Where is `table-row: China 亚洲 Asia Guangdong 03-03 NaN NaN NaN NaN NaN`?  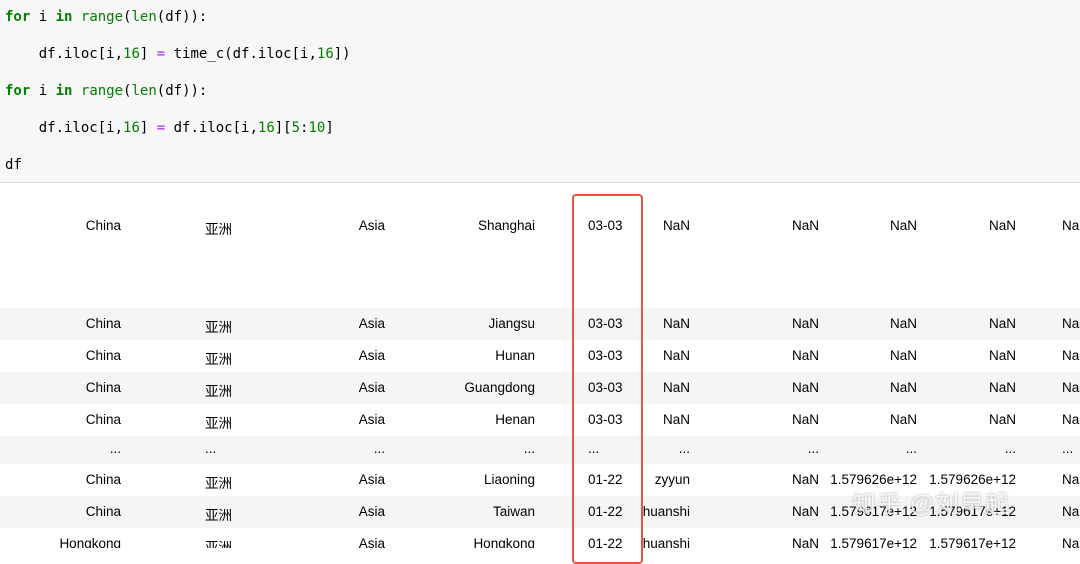
table-row: China 亚洲 Asia Guangdong 03-03 NaN NaN NaN NaN NaN is located at coordinates (540, 388).